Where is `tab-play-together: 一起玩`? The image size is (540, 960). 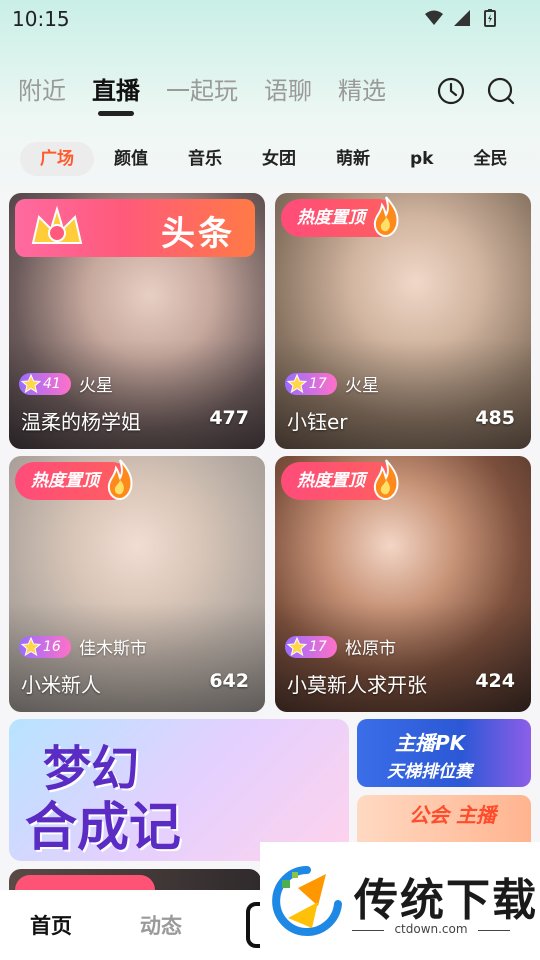 tab-play-together: 一起玩 is located at coordinates (202, 91).